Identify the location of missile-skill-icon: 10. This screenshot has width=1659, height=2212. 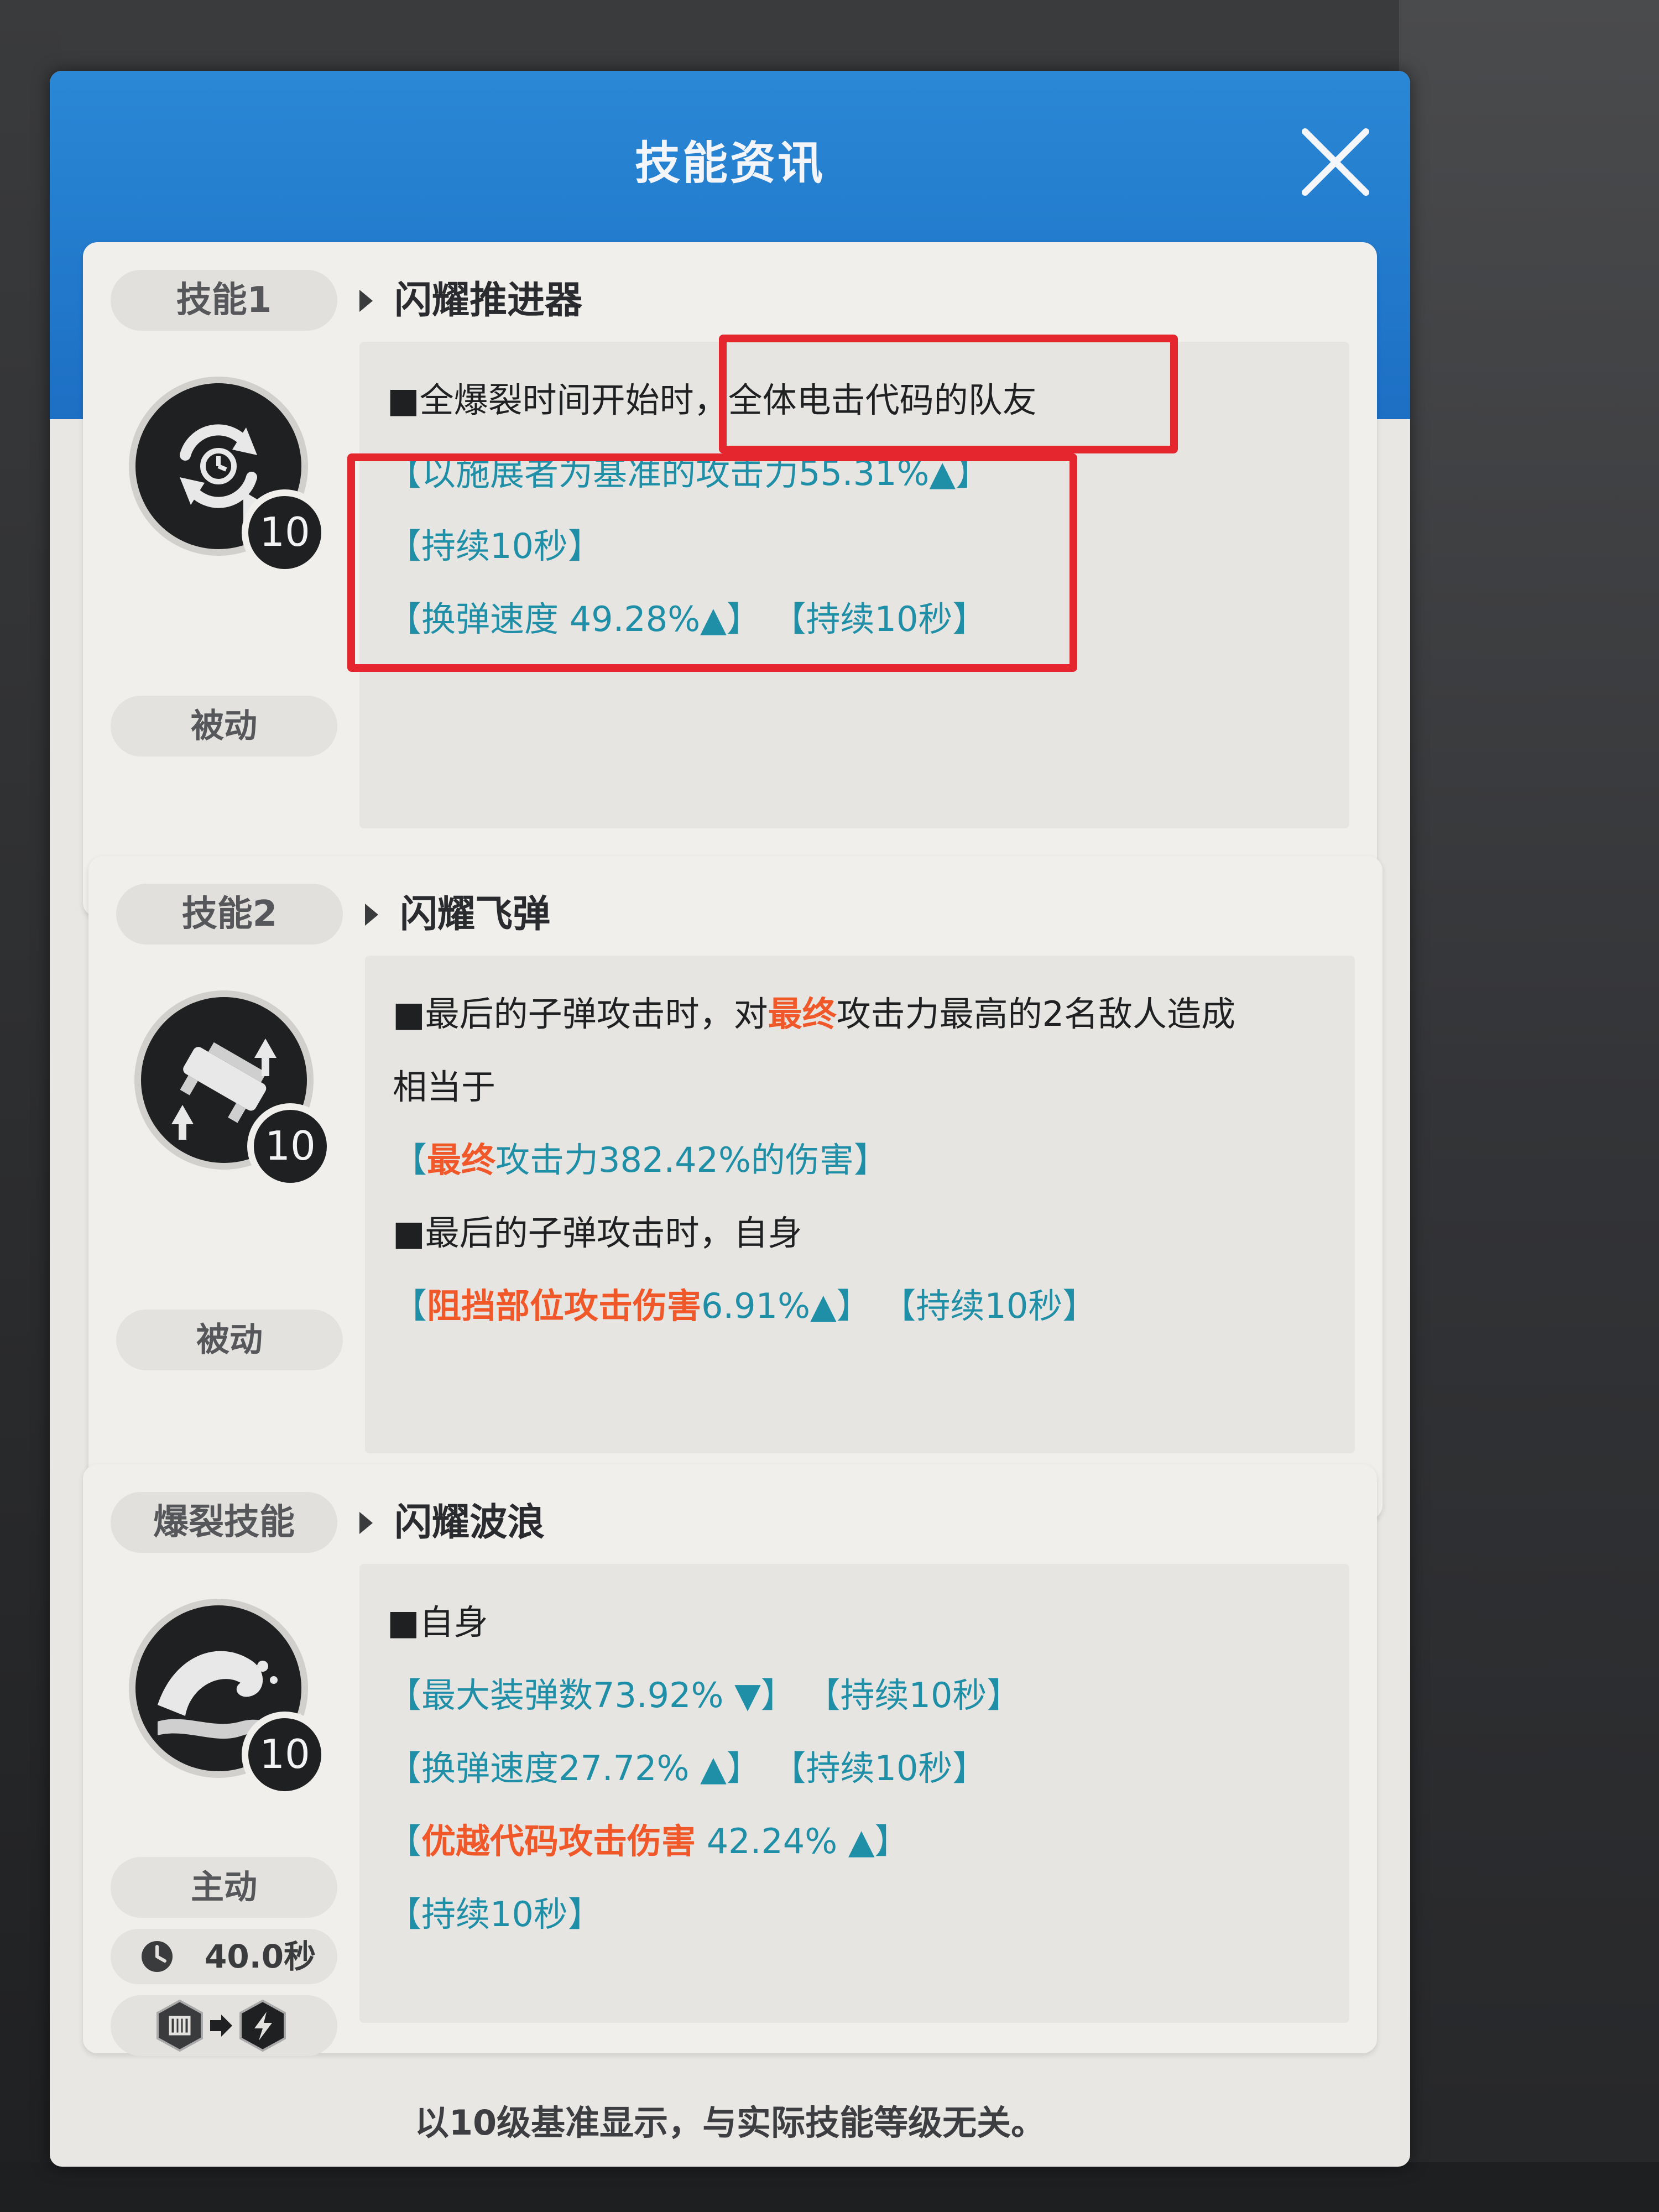
(234, 1090).